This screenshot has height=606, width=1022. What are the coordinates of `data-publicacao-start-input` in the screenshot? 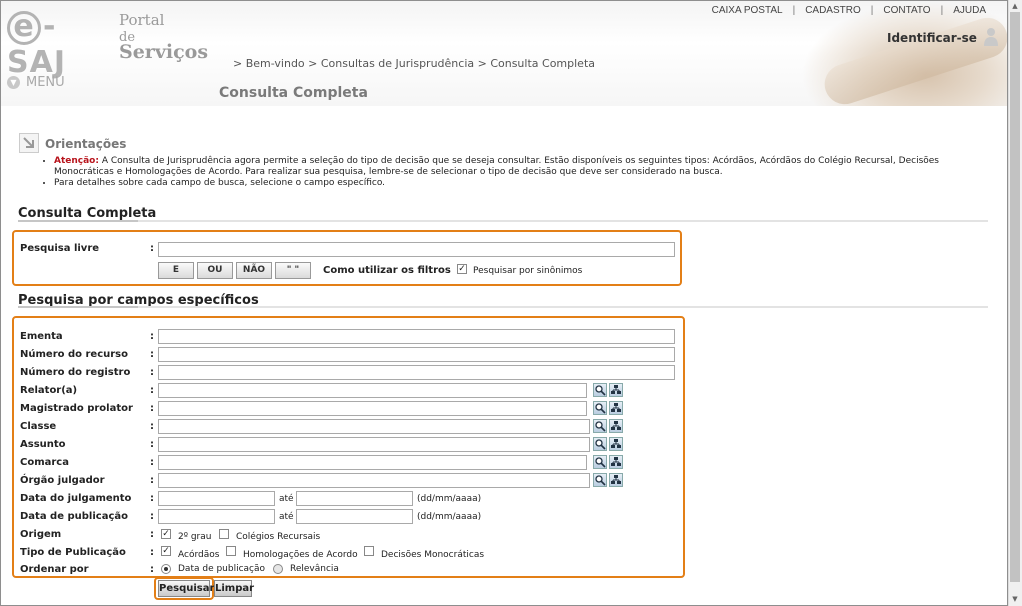 It's located at (216, 516).